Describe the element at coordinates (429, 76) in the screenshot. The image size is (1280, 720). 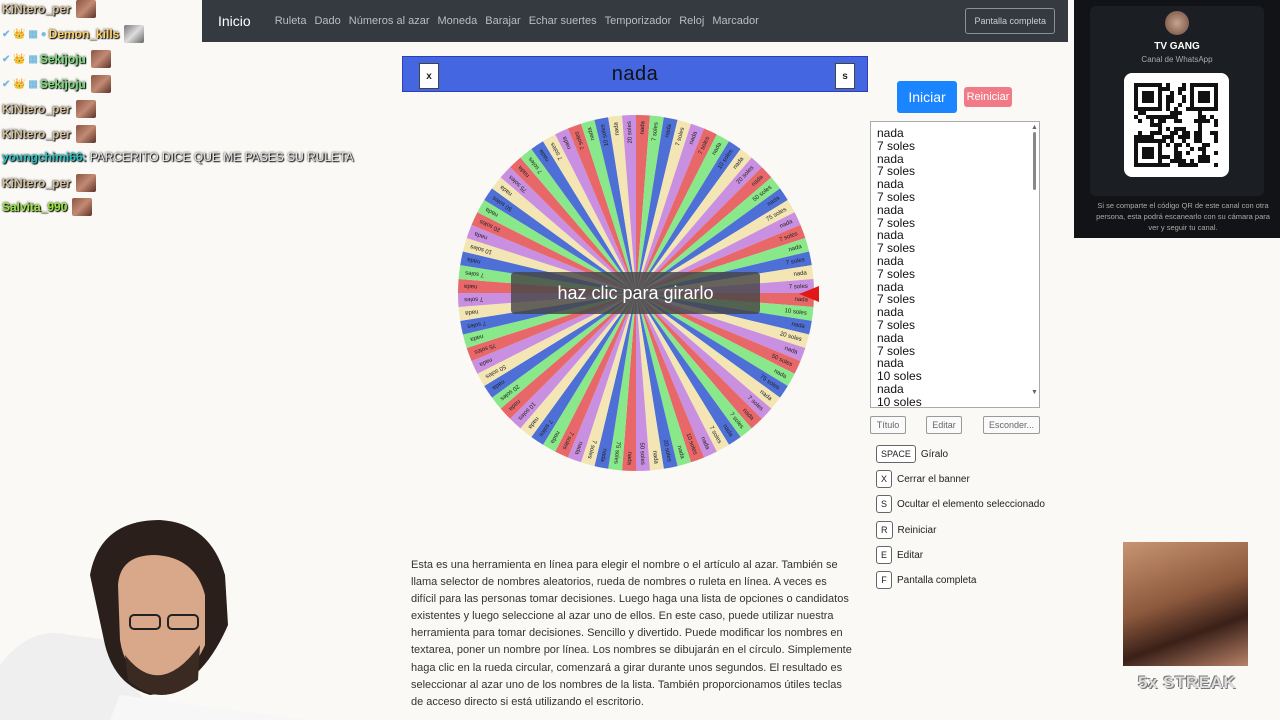
I see `close-banner-button: x` at that location.